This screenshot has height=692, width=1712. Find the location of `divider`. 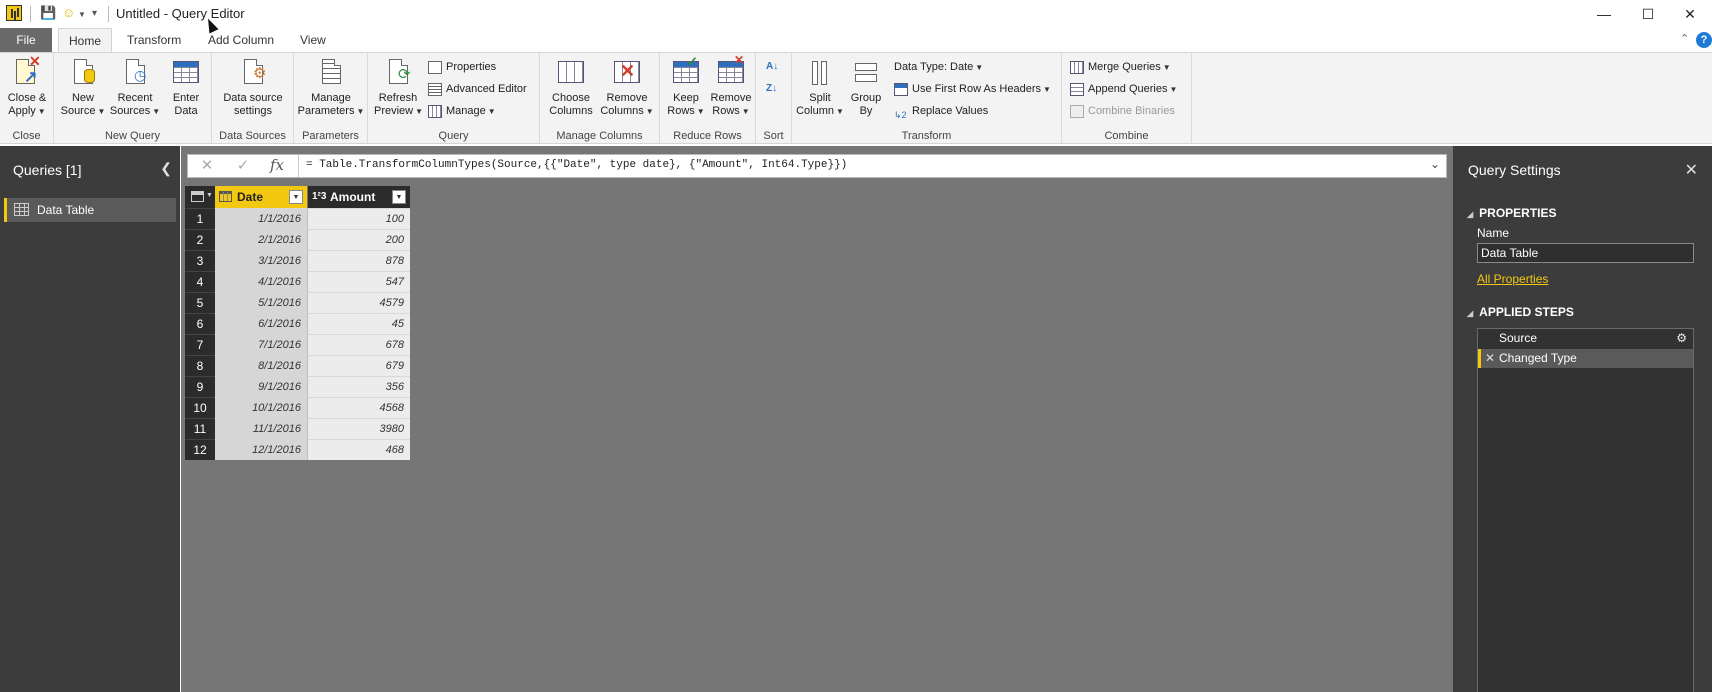

divider is located at coordinates (30, 14).